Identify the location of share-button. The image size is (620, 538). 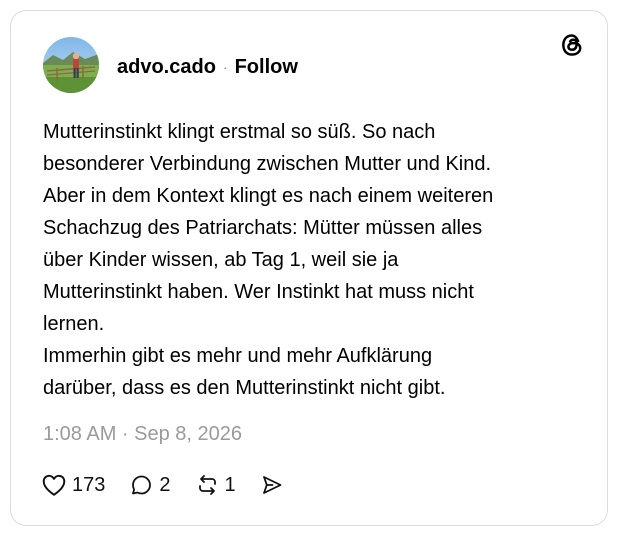
(272, 485).